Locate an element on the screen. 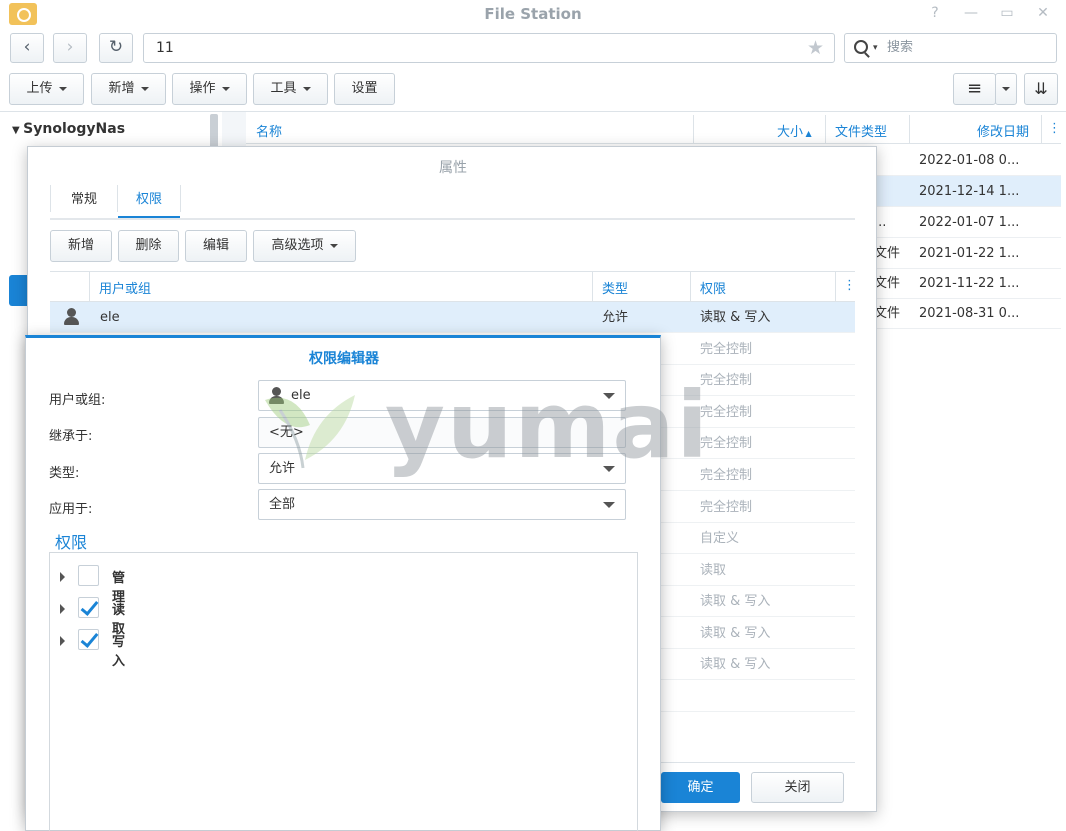  apply-to-label: 应用于: is located at coordinates (71, 509).